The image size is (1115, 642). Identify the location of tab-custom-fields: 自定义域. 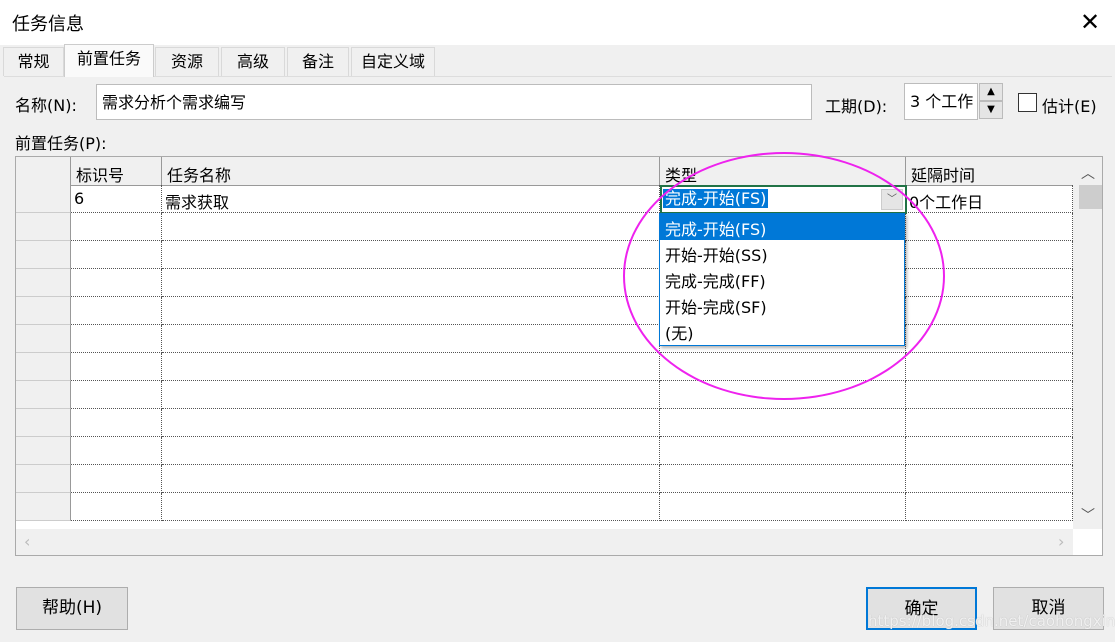
(393, 61).